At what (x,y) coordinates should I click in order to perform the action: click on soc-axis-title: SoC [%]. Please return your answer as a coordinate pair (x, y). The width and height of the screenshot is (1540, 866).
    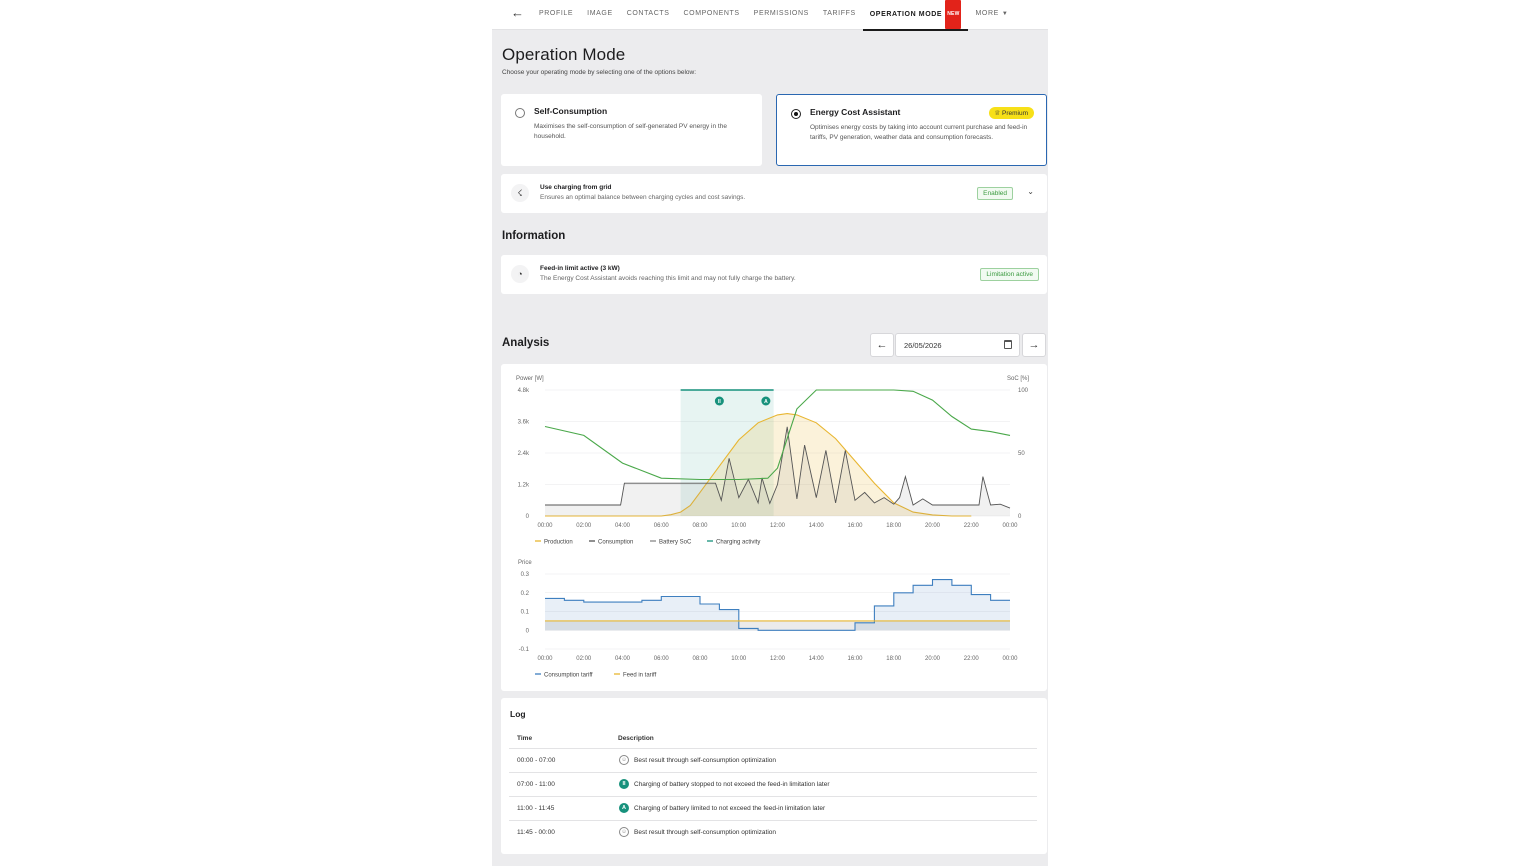
    Looking at the image, I should click on (1018, 379).